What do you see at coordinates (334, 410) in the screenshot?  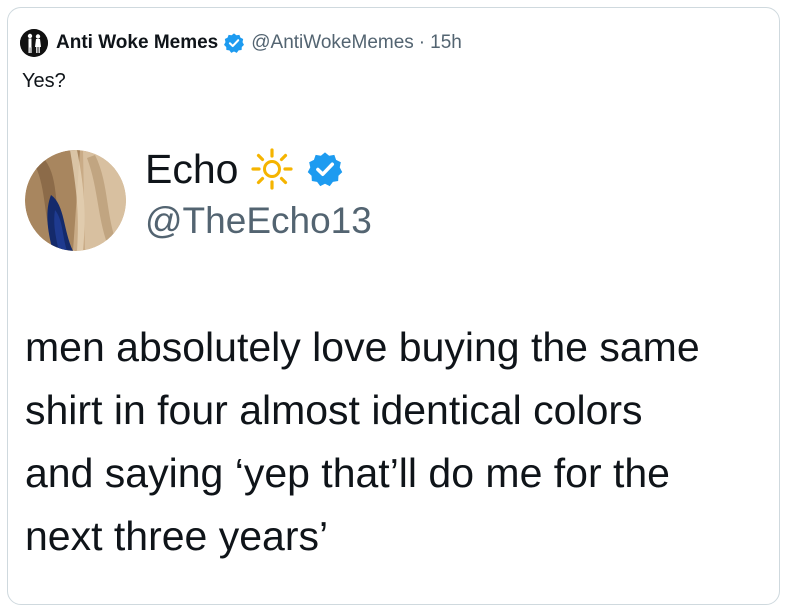 I see `tweet-text-line: shirt in four almost identical colors` at bounding box center [334, 410].